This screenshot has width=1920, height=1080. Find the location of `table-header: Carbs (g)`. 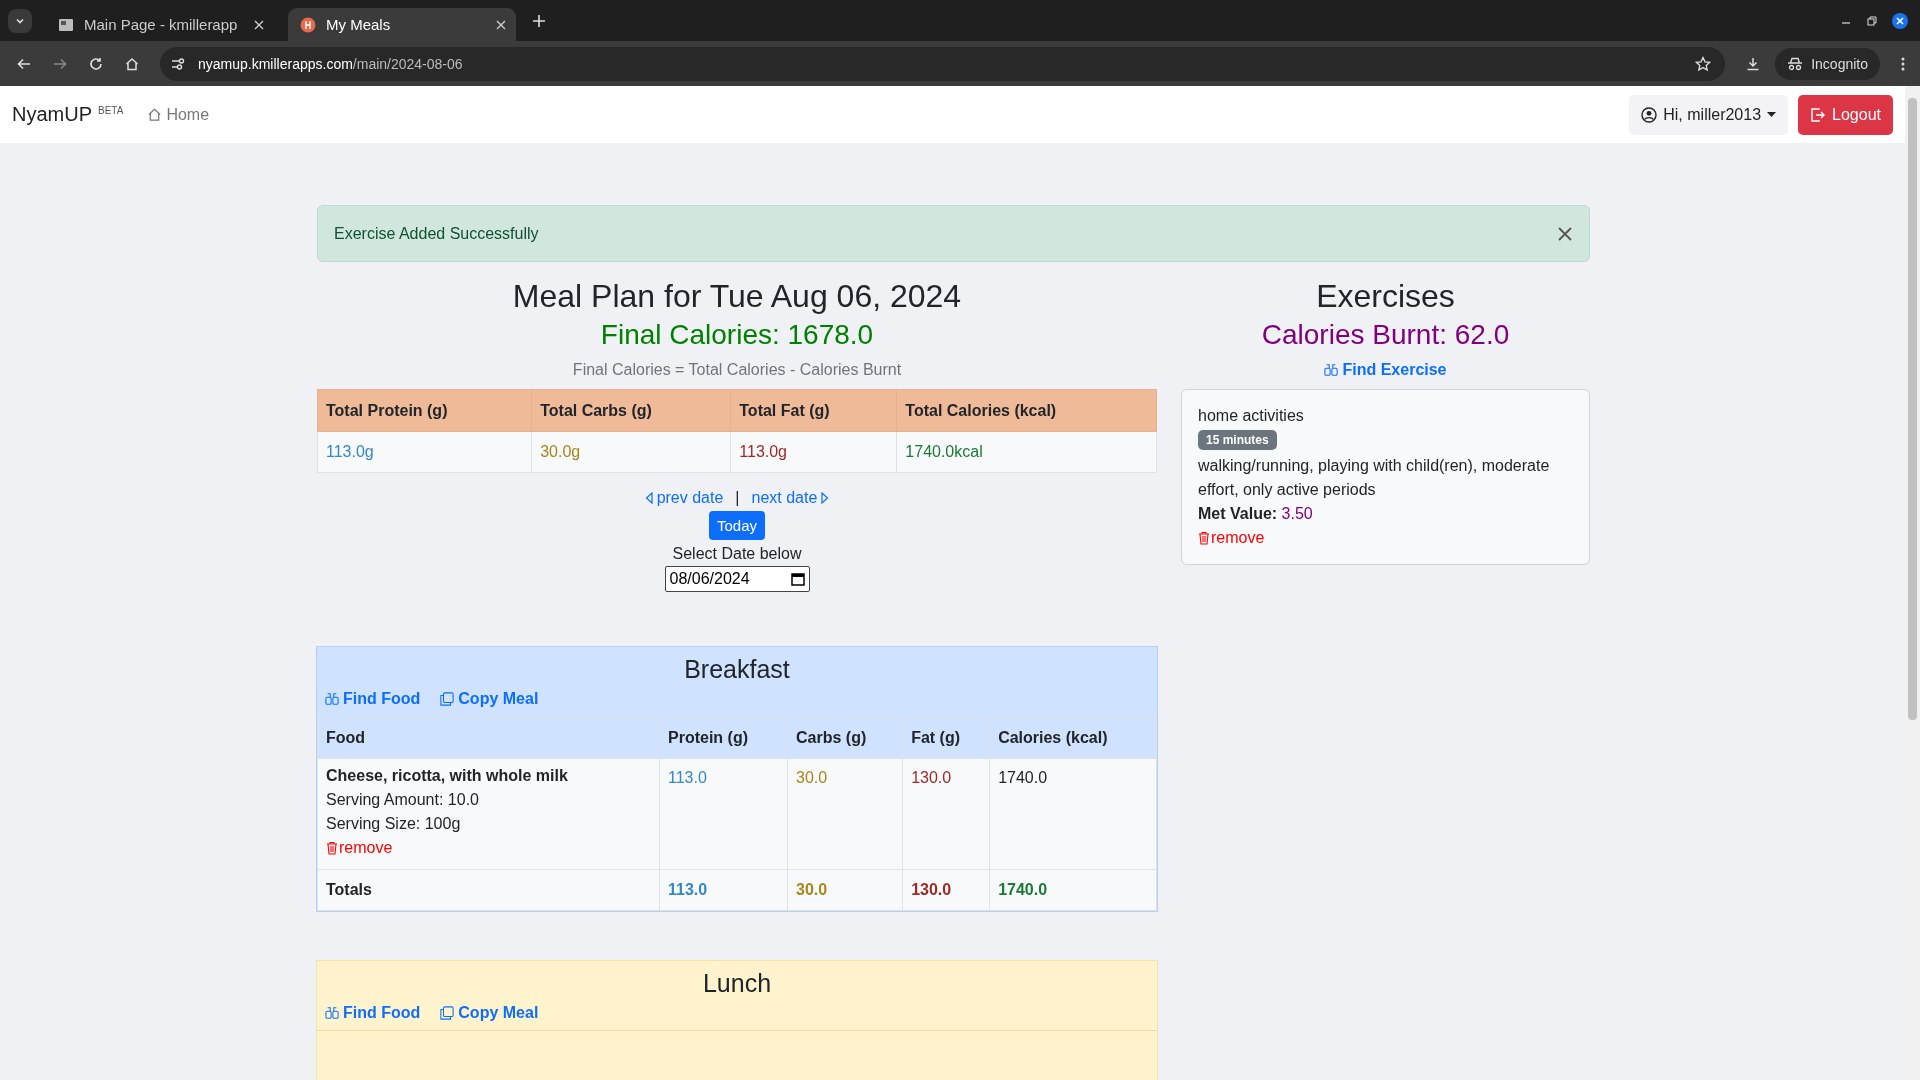

table-header: Carbs (g) is located at coordinates (845, 737).